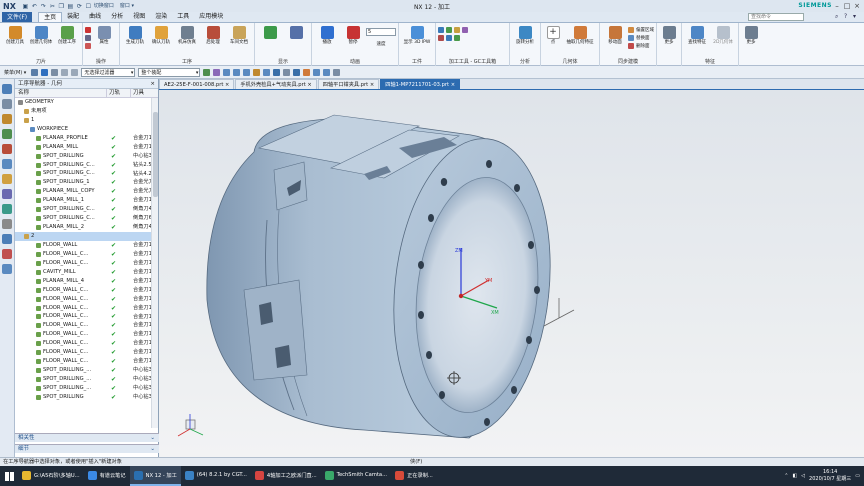 This screenshot has width=864, height=486. Describe the element at coordinates (119, 93) in the screenshot. I see `column-toolpath: 刀轨` at that location.